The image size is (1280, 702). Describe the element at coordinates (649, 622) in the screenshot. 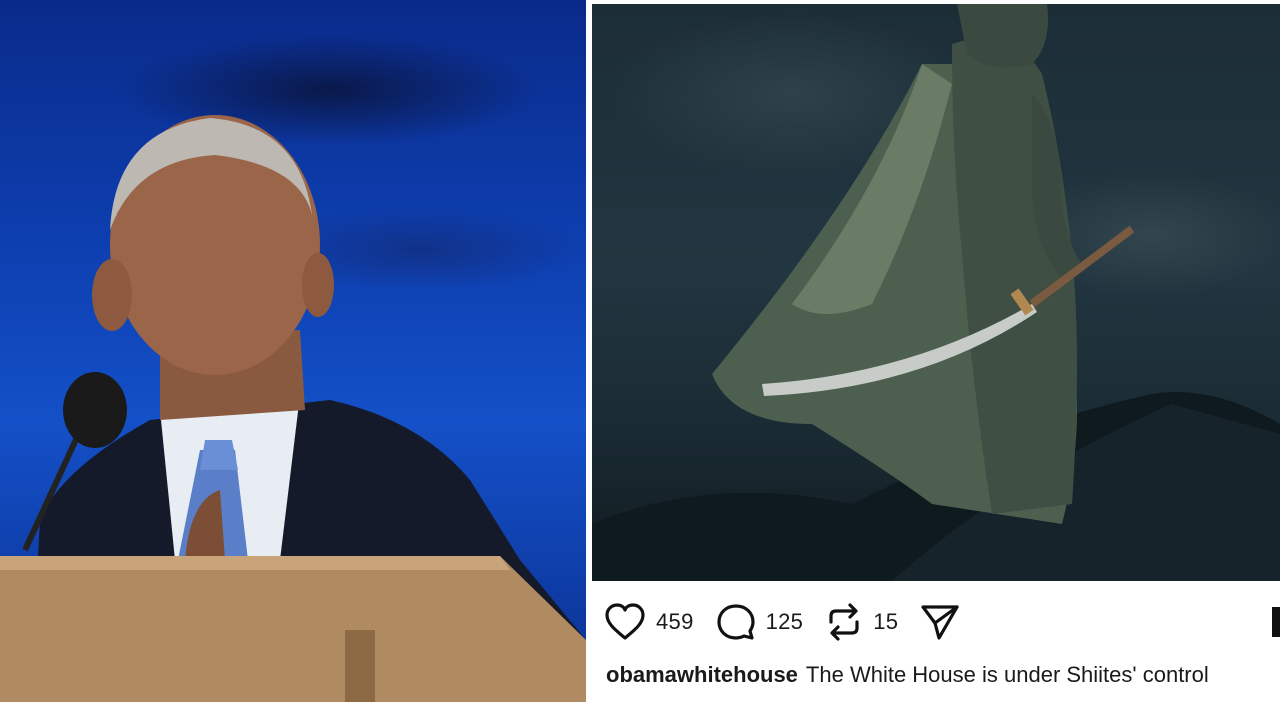

I see `like-button: 459` at that location.